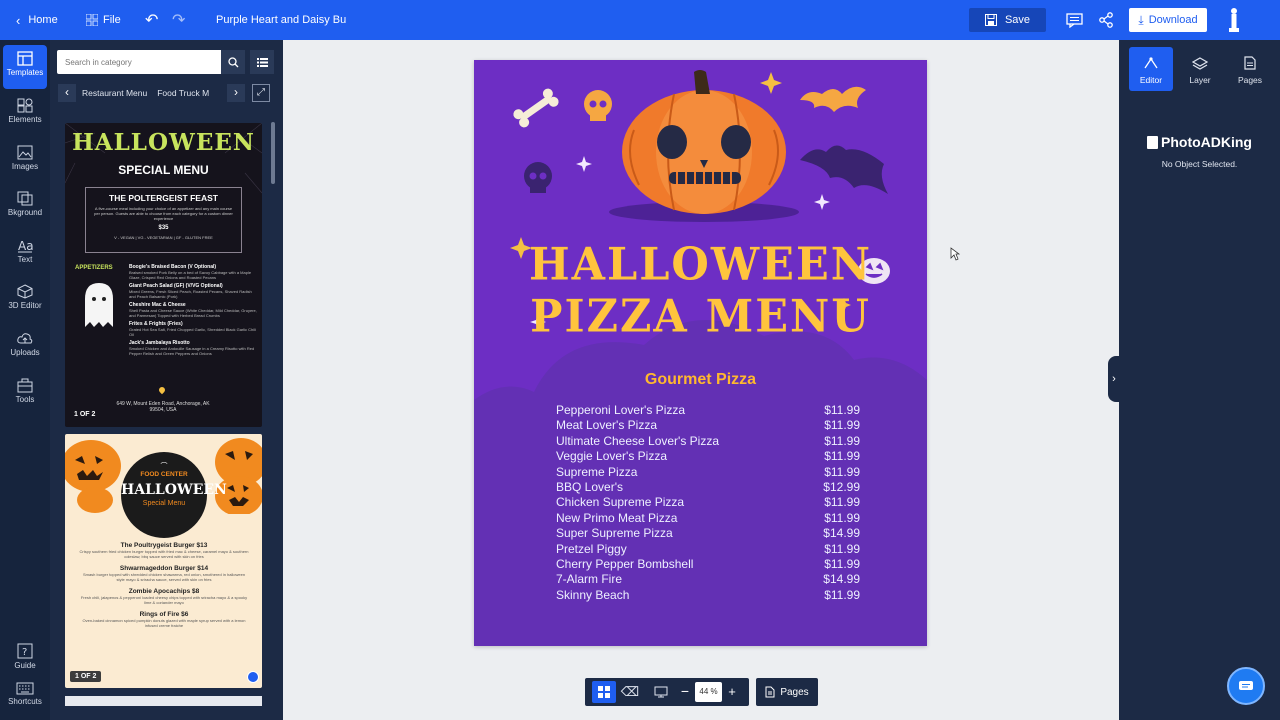  Describe the element at coordinates (25, 58) in the screenshot. I see `templates-icon` at that location.